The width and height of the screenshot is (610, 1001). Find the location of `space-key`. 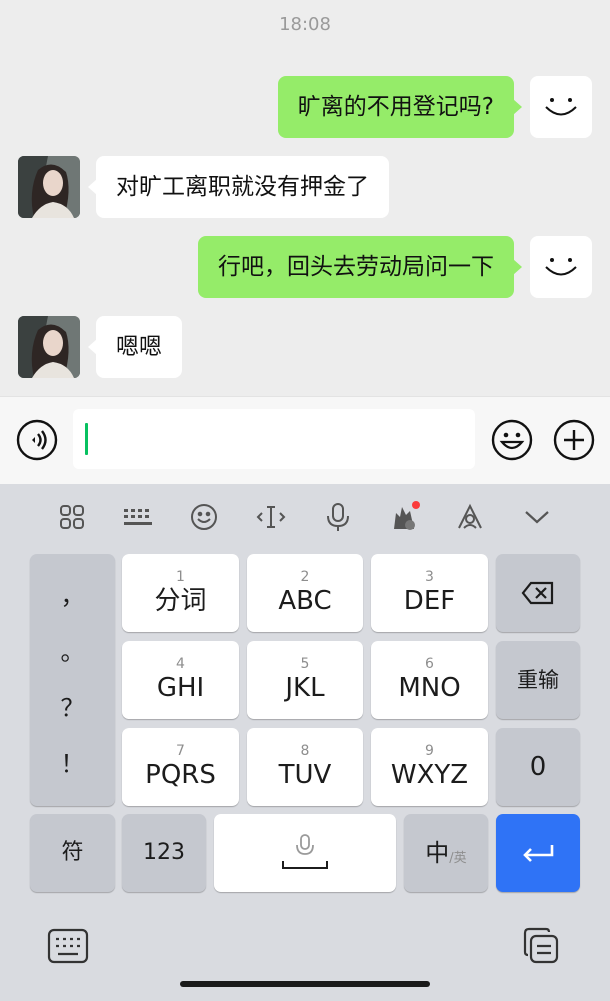

space-key is located at coordinates (305, 853).